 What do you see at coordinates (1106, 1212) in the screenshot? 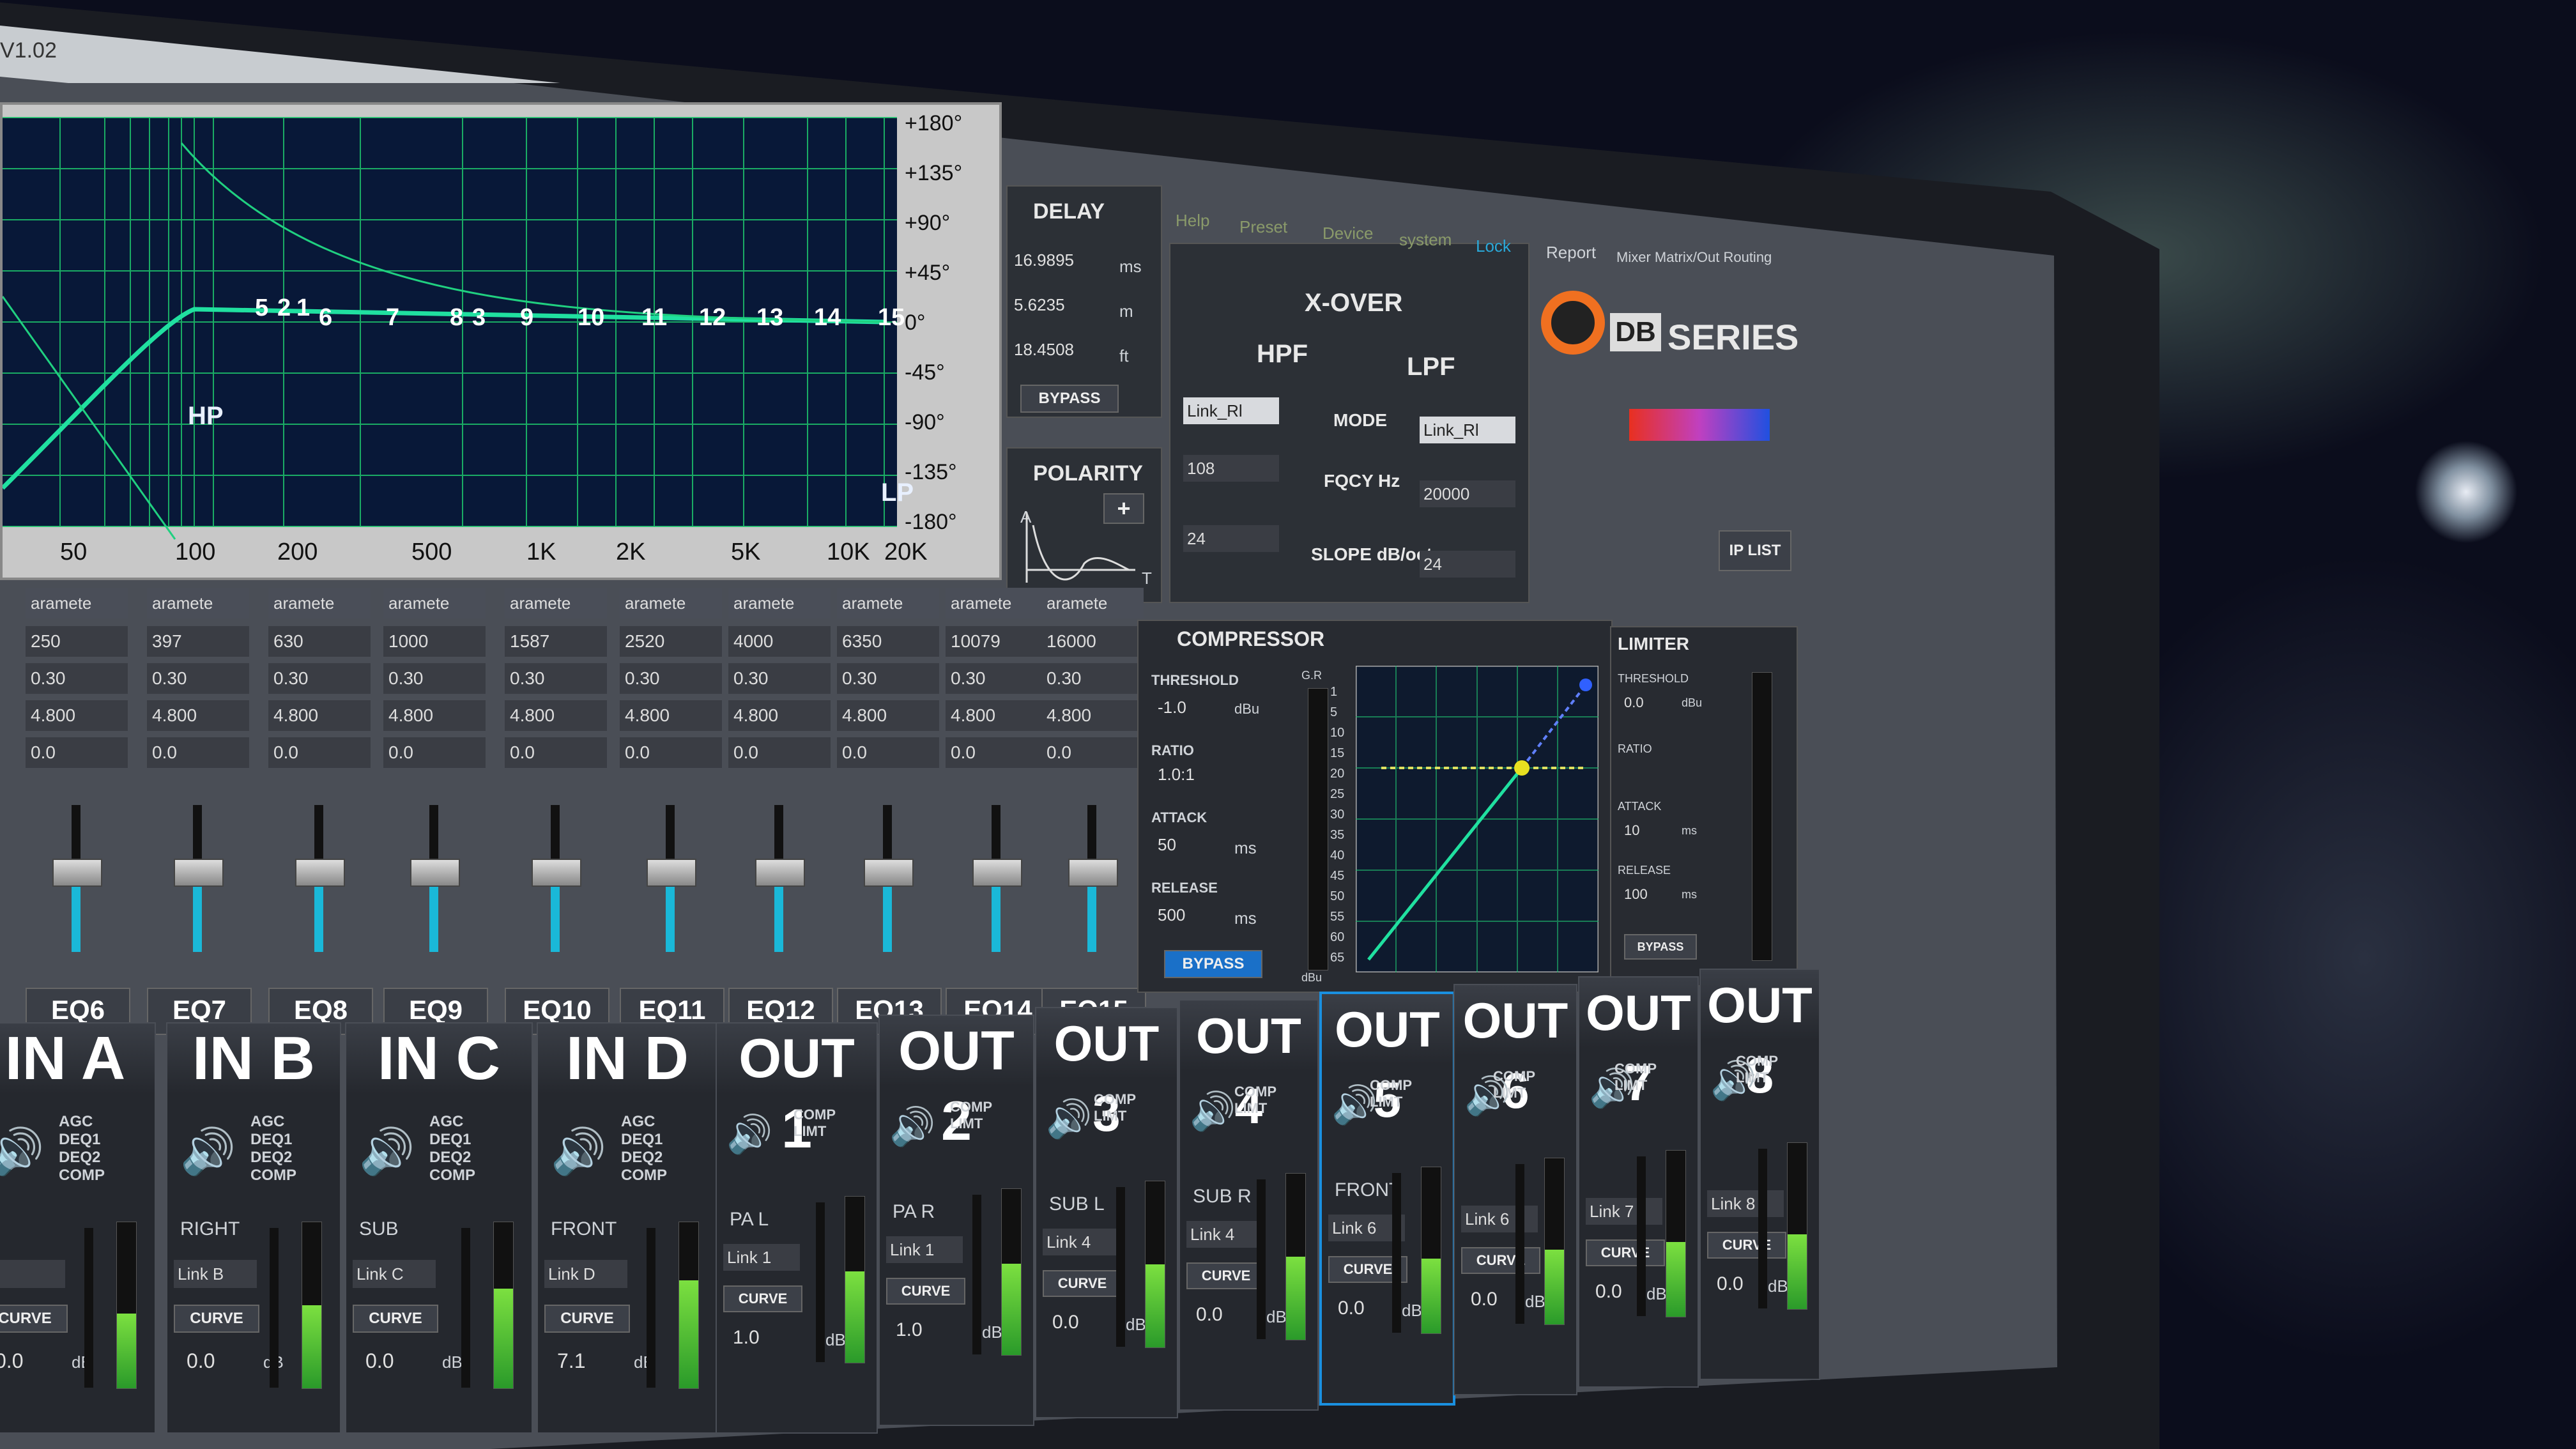
I see `output-channel: OUT 3 🔊 COMP LIMT SUB L Link 4 CURVE 0.0 dB` at bounding box center [1106, 1212].